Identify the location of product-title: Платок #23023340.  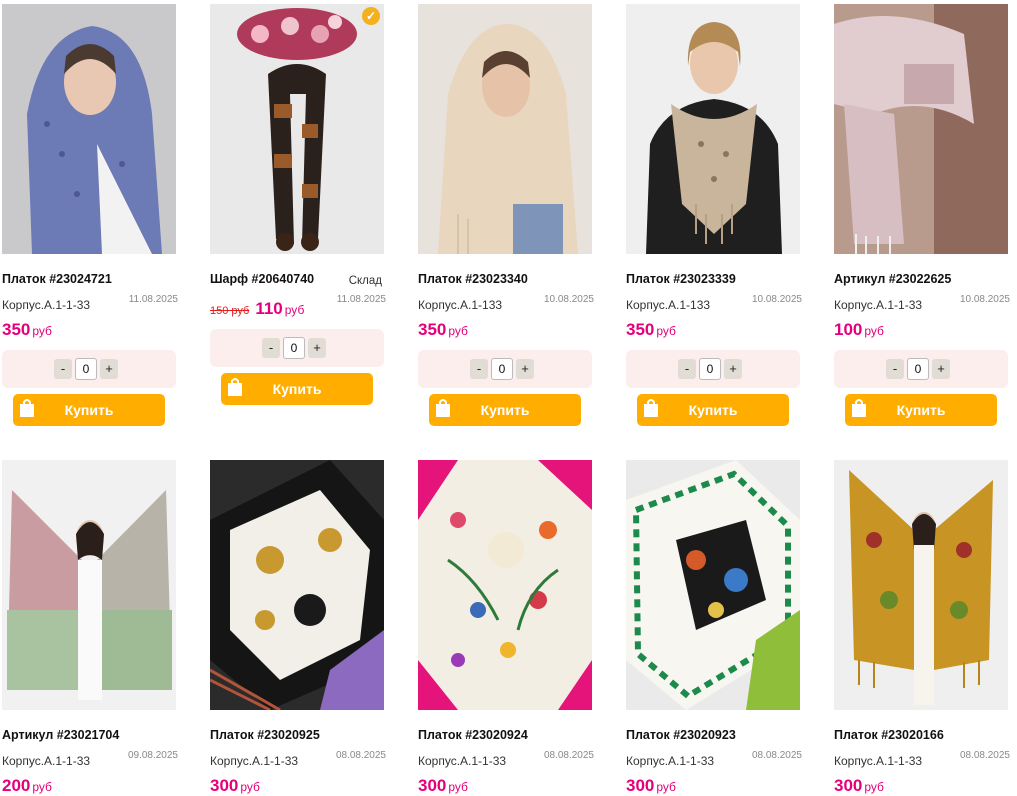
(473, 279).